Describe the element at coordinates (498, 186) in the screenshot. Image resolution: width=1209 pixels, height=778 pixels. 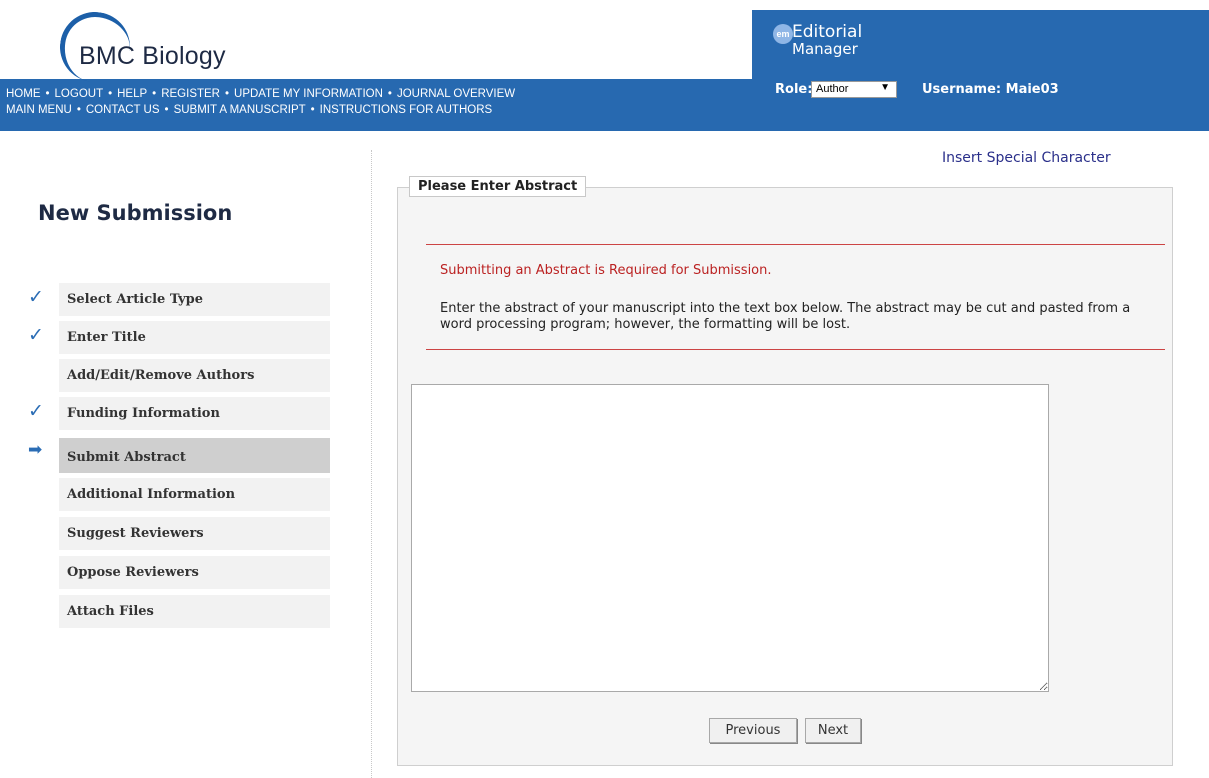
I see `section-legend: Please Enter Abstract` at that location.